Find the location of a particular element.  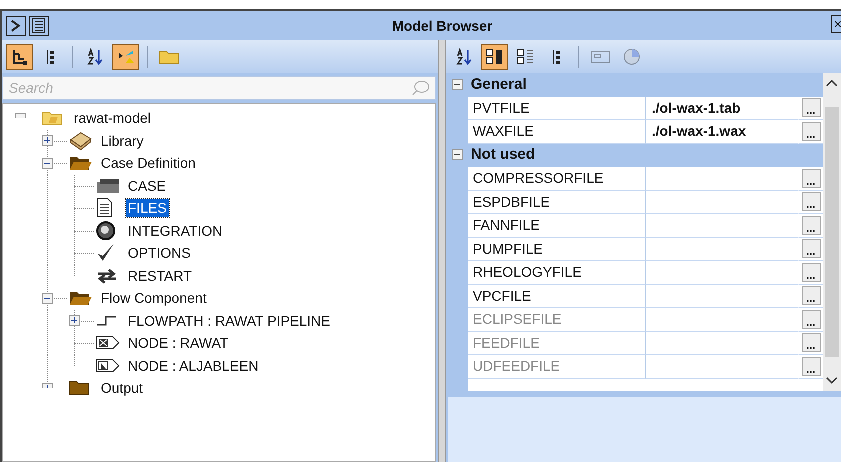

tree-item: FLOWPATH : RAWAT PIPELINE is located at coordinates (229, 321).